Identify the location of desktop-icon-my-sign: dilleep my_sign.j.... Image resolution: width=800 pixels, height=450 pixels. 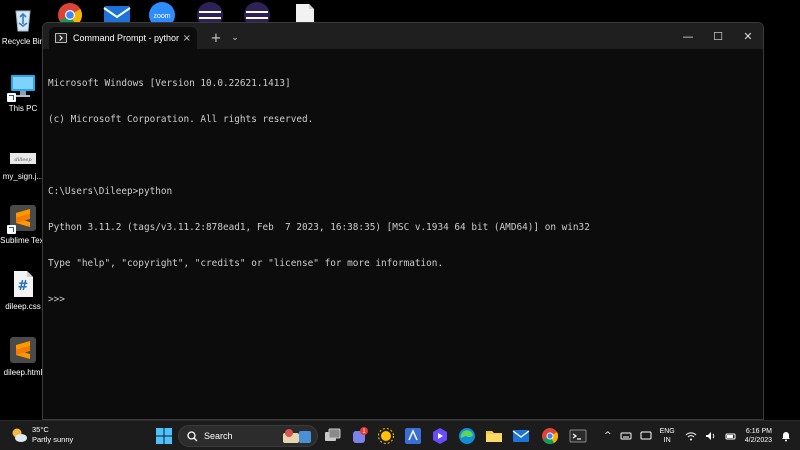
(23, 164).